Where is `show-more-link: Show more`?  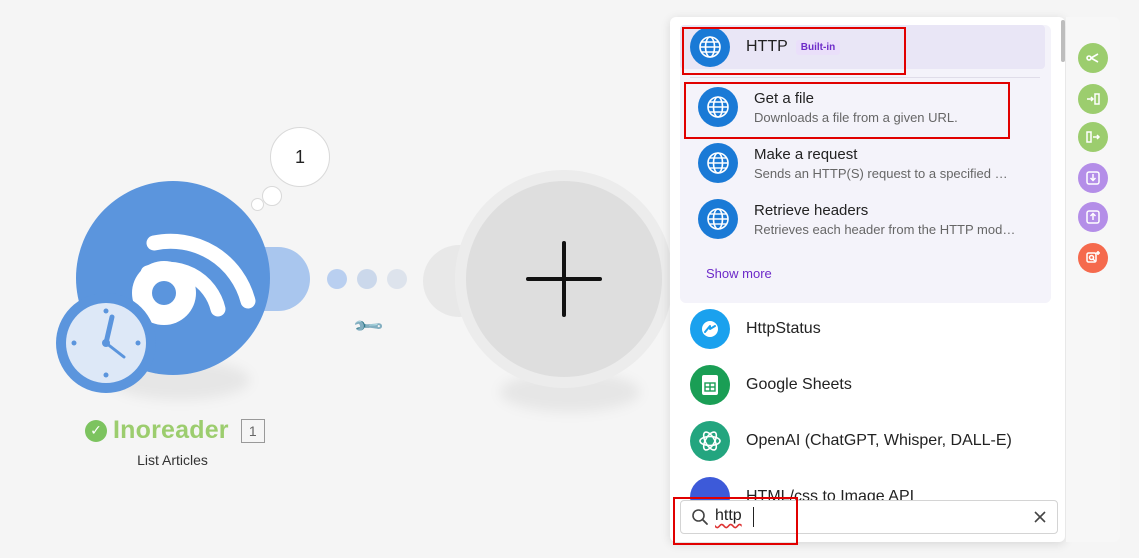
show-more-link: Show more is located at coordinates (739, 273).